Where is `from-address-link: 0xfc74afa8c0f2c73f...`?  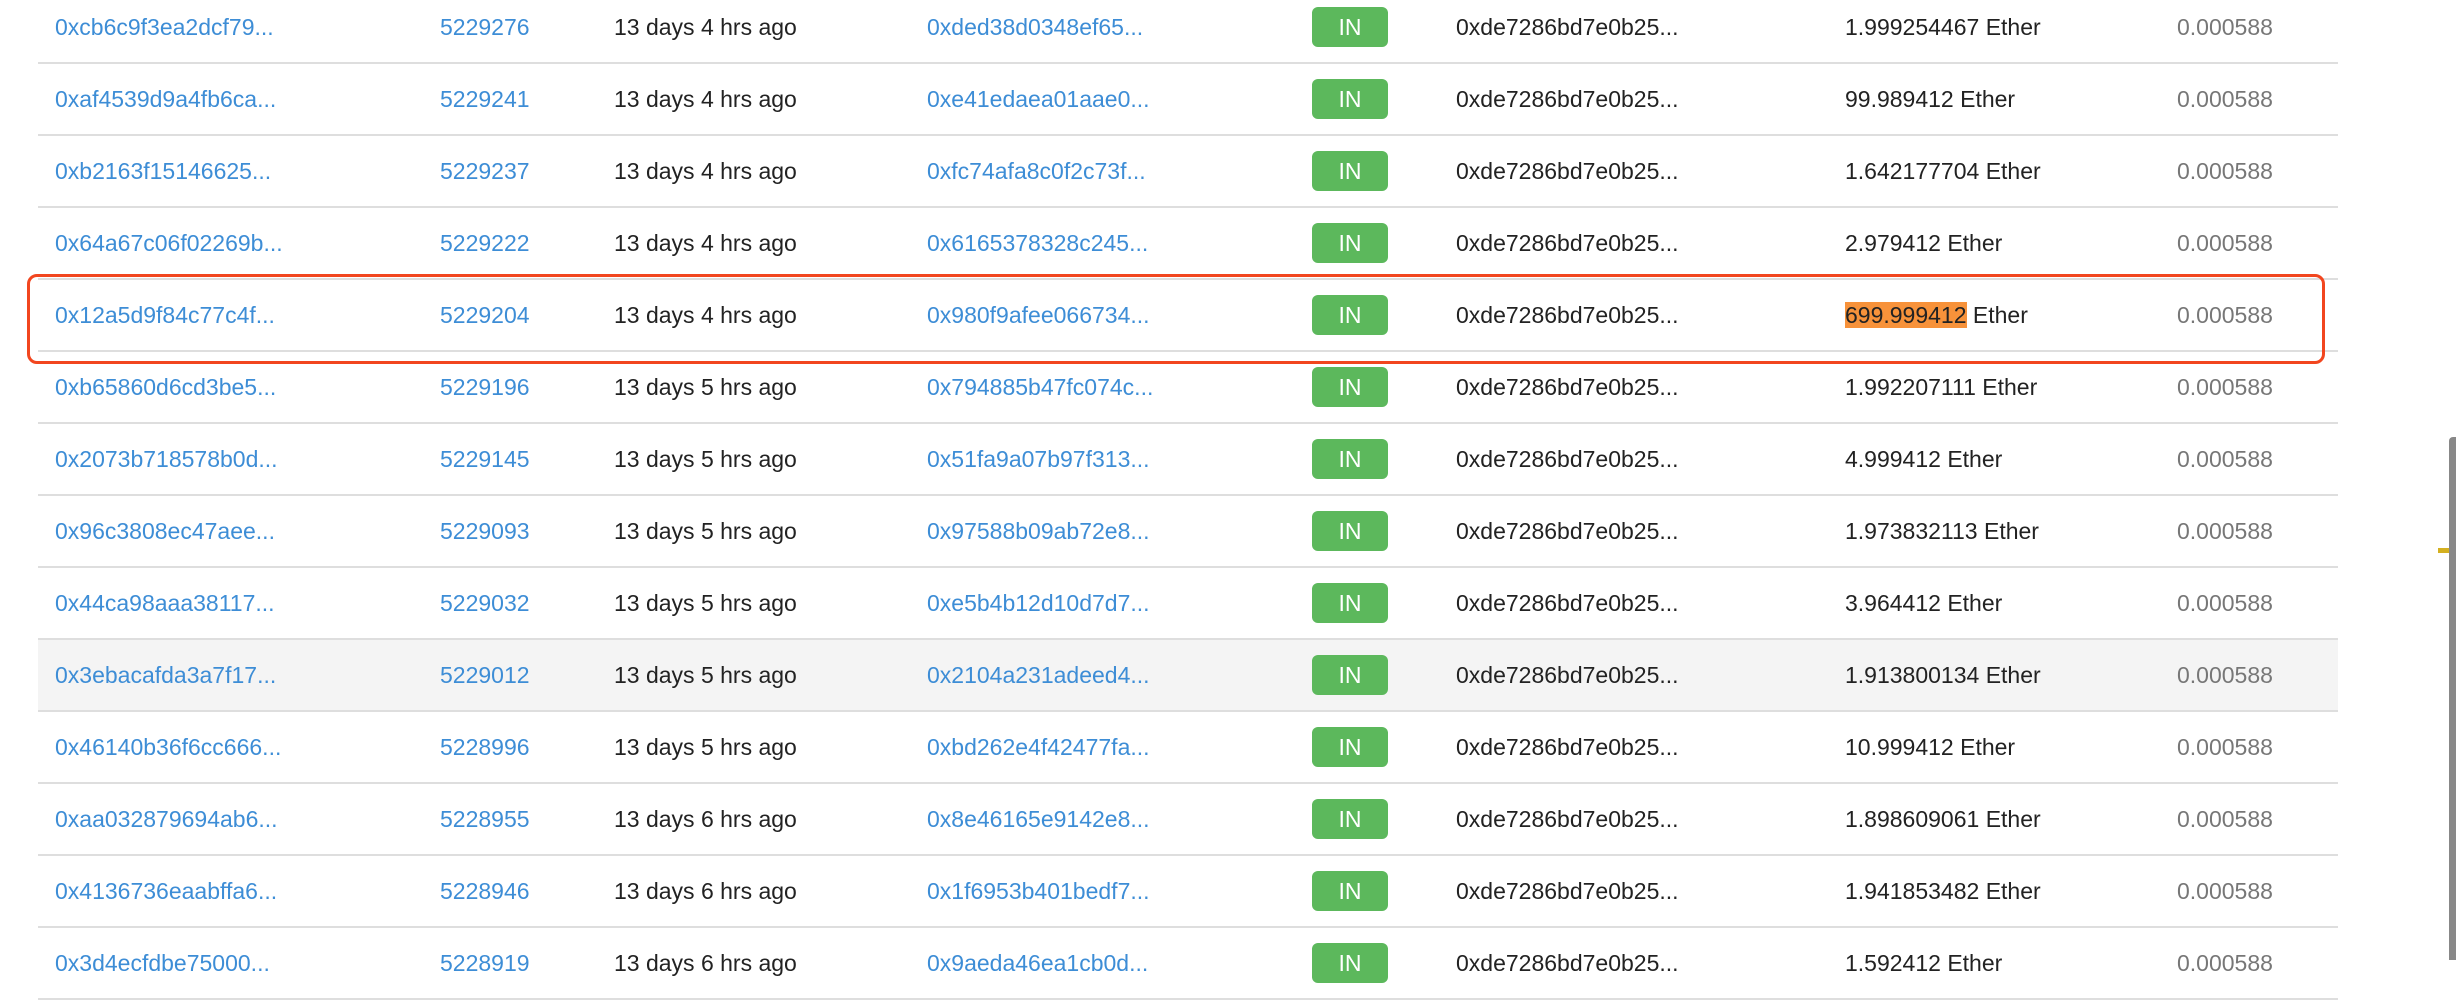
from-address-link: 0xfc74afa8c0f2c73f... is located at coordinates (1036, 171).